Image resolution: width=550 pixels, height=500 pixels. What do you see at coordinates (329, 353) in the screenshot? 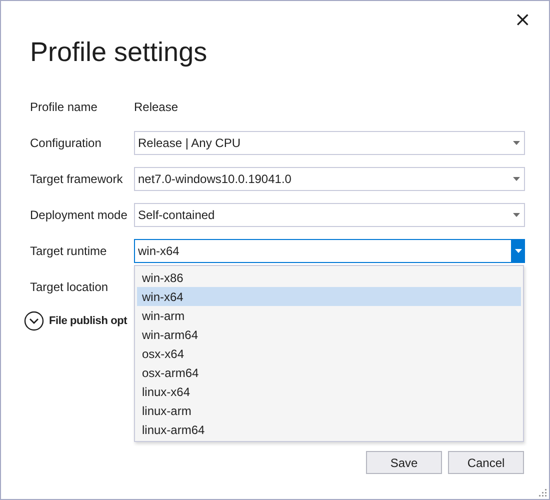
I see `dropdown-option: osx-x64` at bounding box center [329, 353].